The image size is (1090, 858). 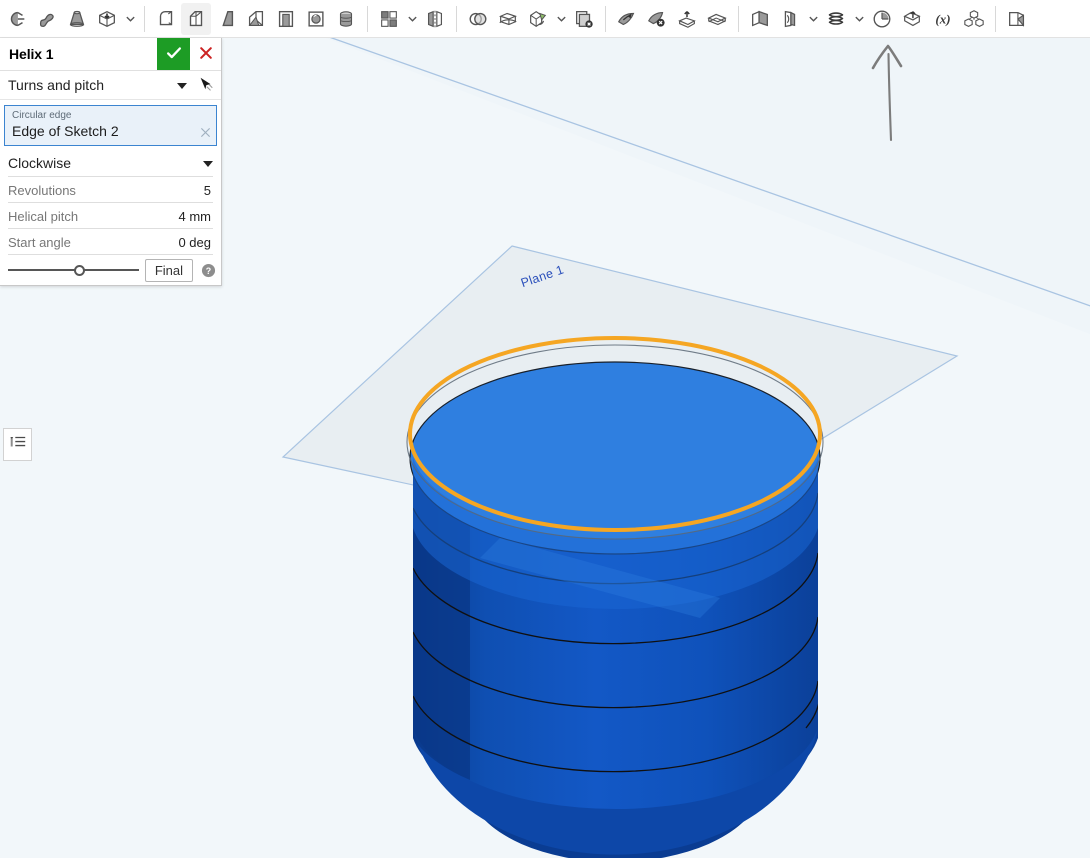 I want to click on dialog-footer: Final ?, so click(x=110, y=270).